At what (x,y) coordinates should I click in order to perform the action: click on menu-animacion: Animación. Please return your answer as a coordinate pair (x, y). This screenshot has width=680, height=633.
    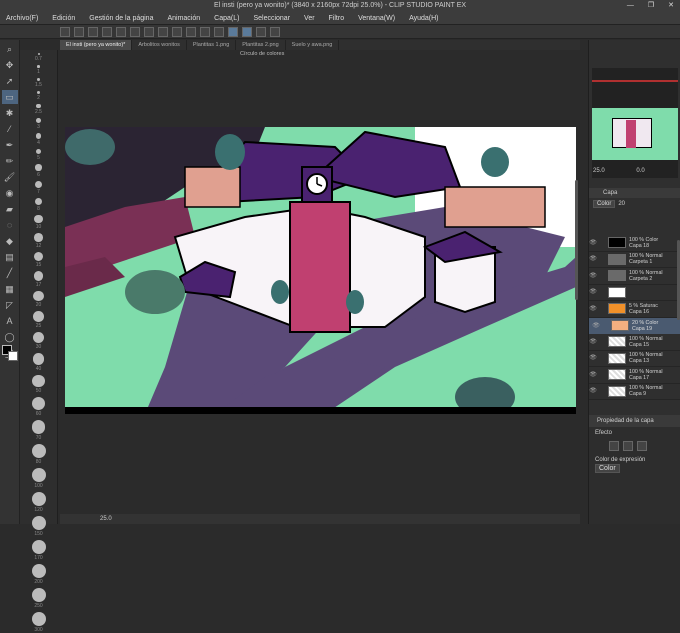
    Looking at the image, I should click on (183, 18).